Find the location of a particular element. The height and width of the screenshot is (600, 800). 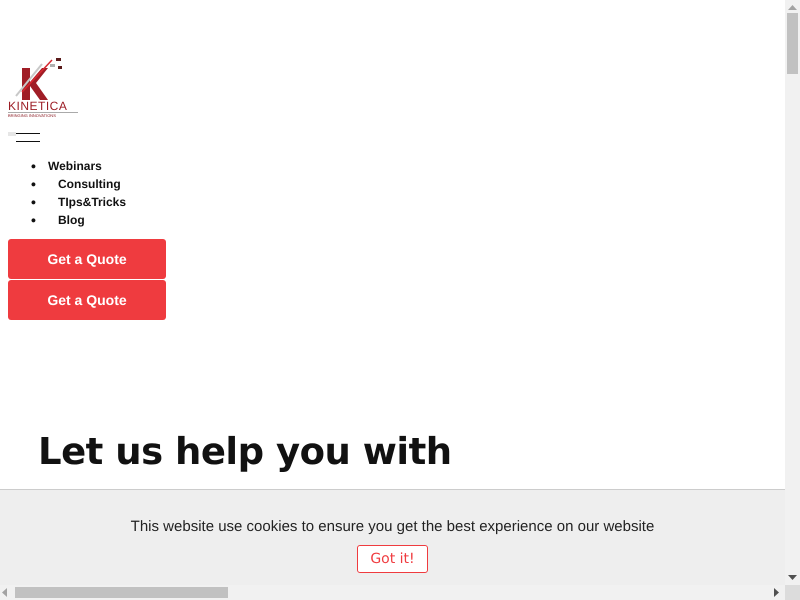

logo-name: KINETICA is located at coordinates (38, 106).